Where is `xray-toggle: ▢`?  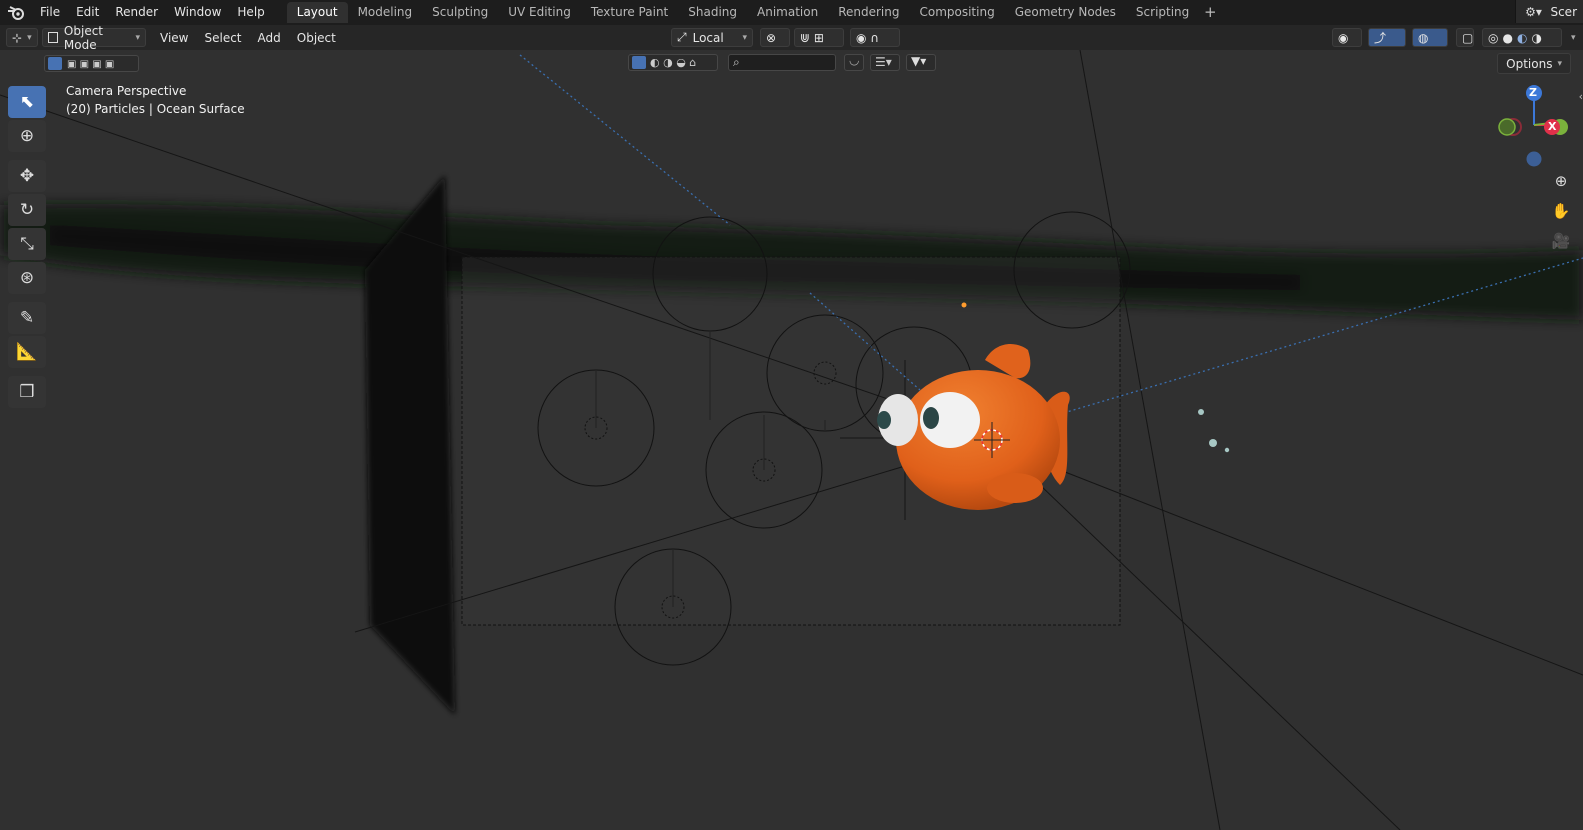 xray-toggle: ▢ is located at coordinates (1465, 37).